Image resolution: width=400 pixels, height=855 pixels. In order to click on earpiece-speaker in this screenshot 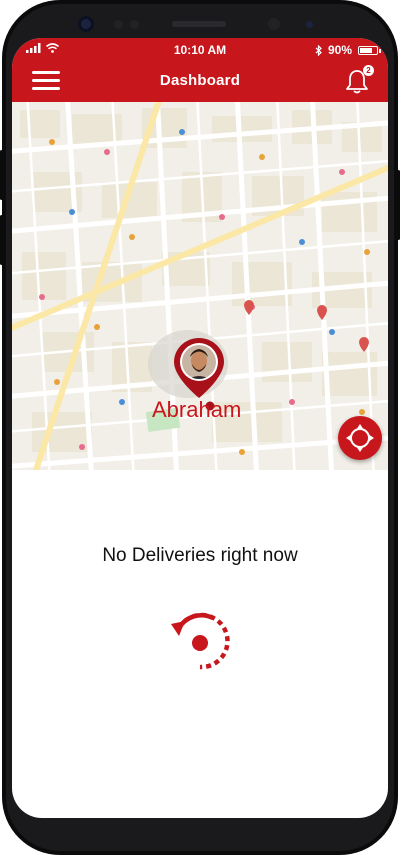, I will do `click(199, 24)`.